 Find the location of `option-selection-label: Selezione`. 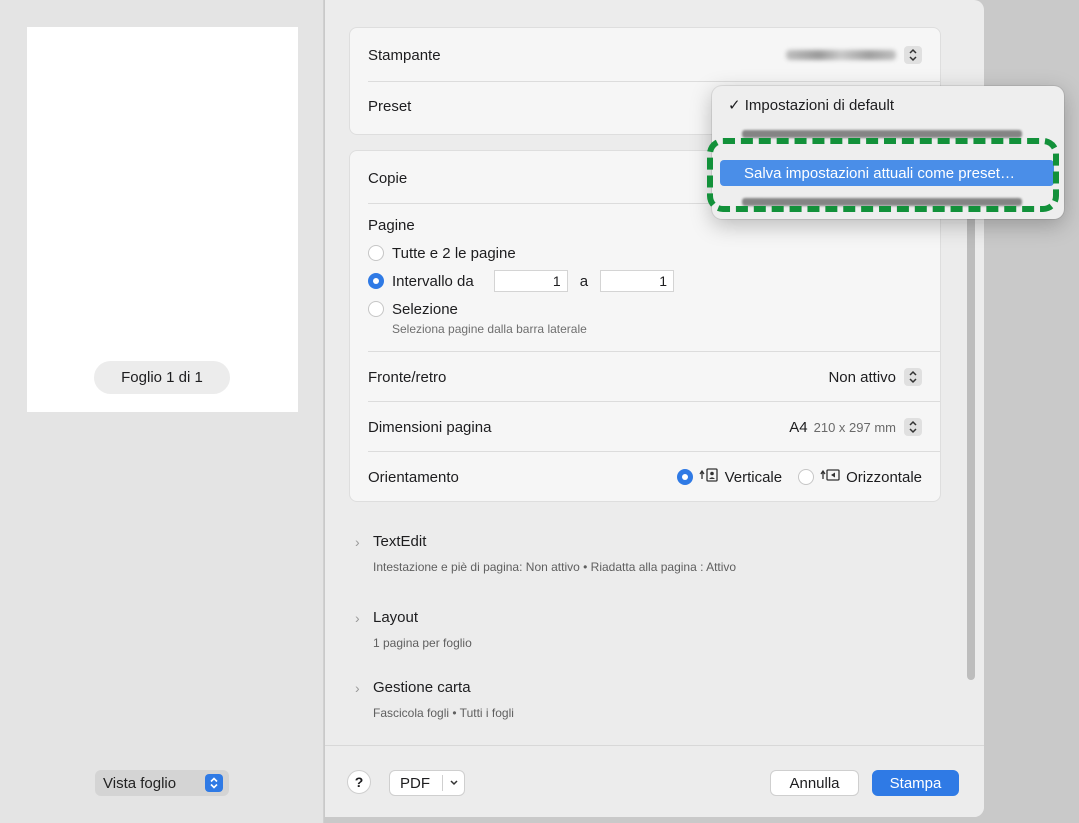

option-selection-label: Selezione is located at coordinates (425, 309).